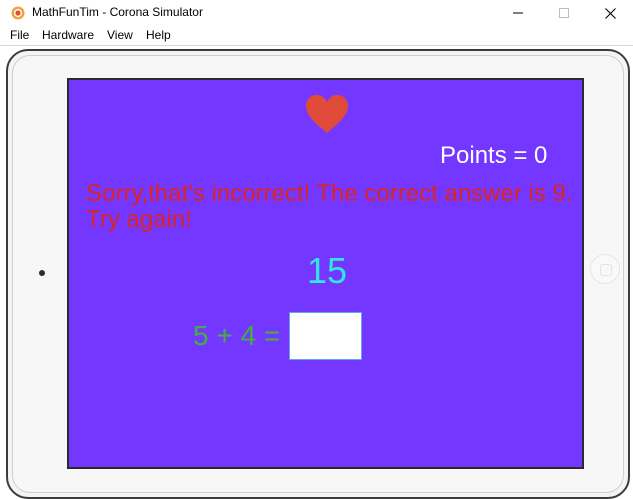  I want to click on menu-view: View, so click(120, 35).